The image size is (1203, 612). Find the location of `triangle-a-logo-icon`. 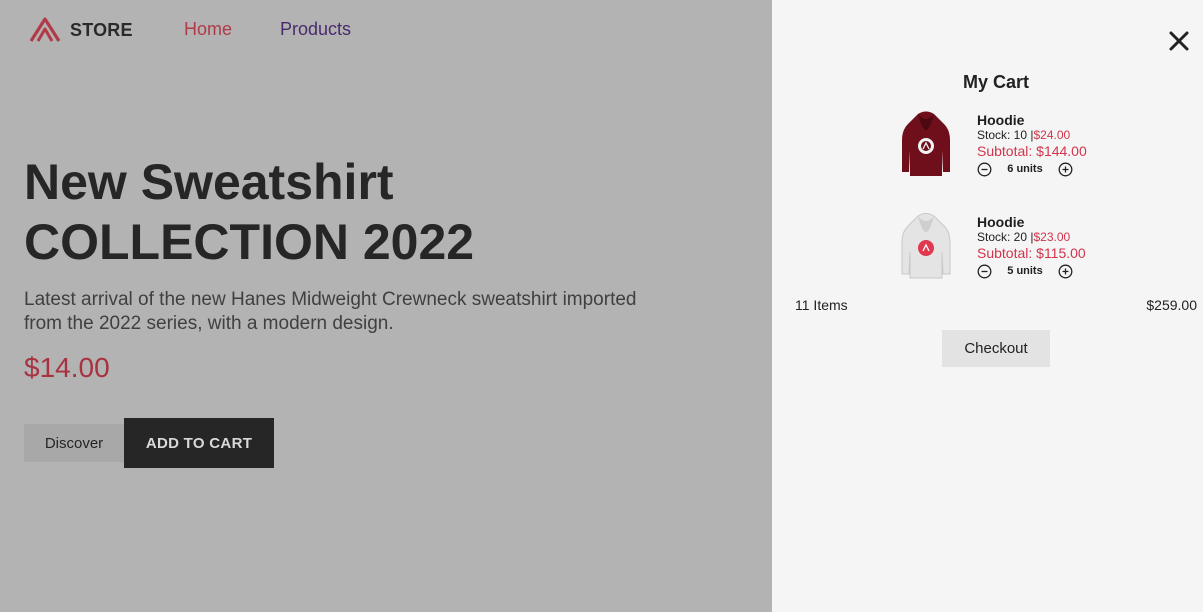

triangle-a-logo-icon is located at coordinates (45, 29).